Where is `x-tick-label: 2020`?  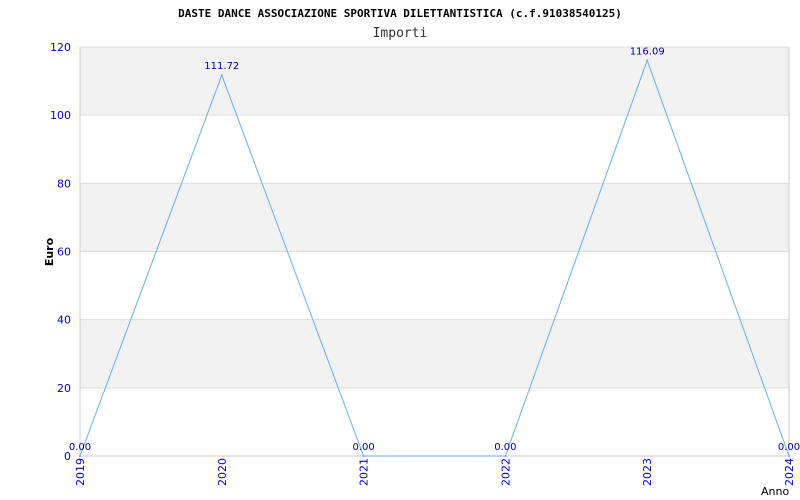 x-tick-label: 2020 is located at coordinates (222, 472).